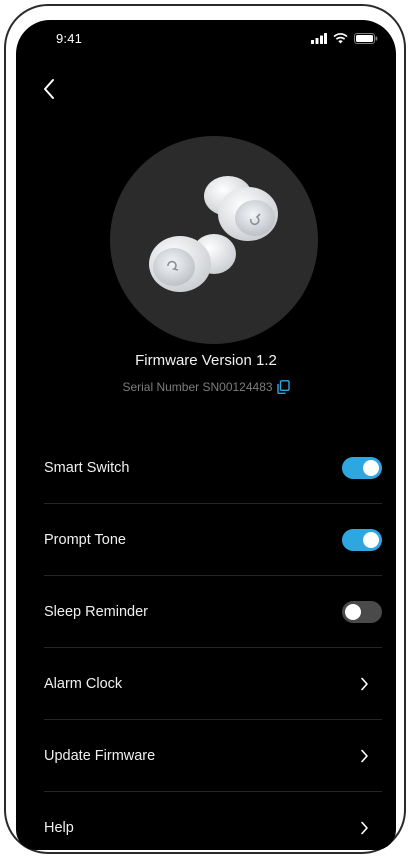  I want to click on earbuds-image, so click(214, 240).